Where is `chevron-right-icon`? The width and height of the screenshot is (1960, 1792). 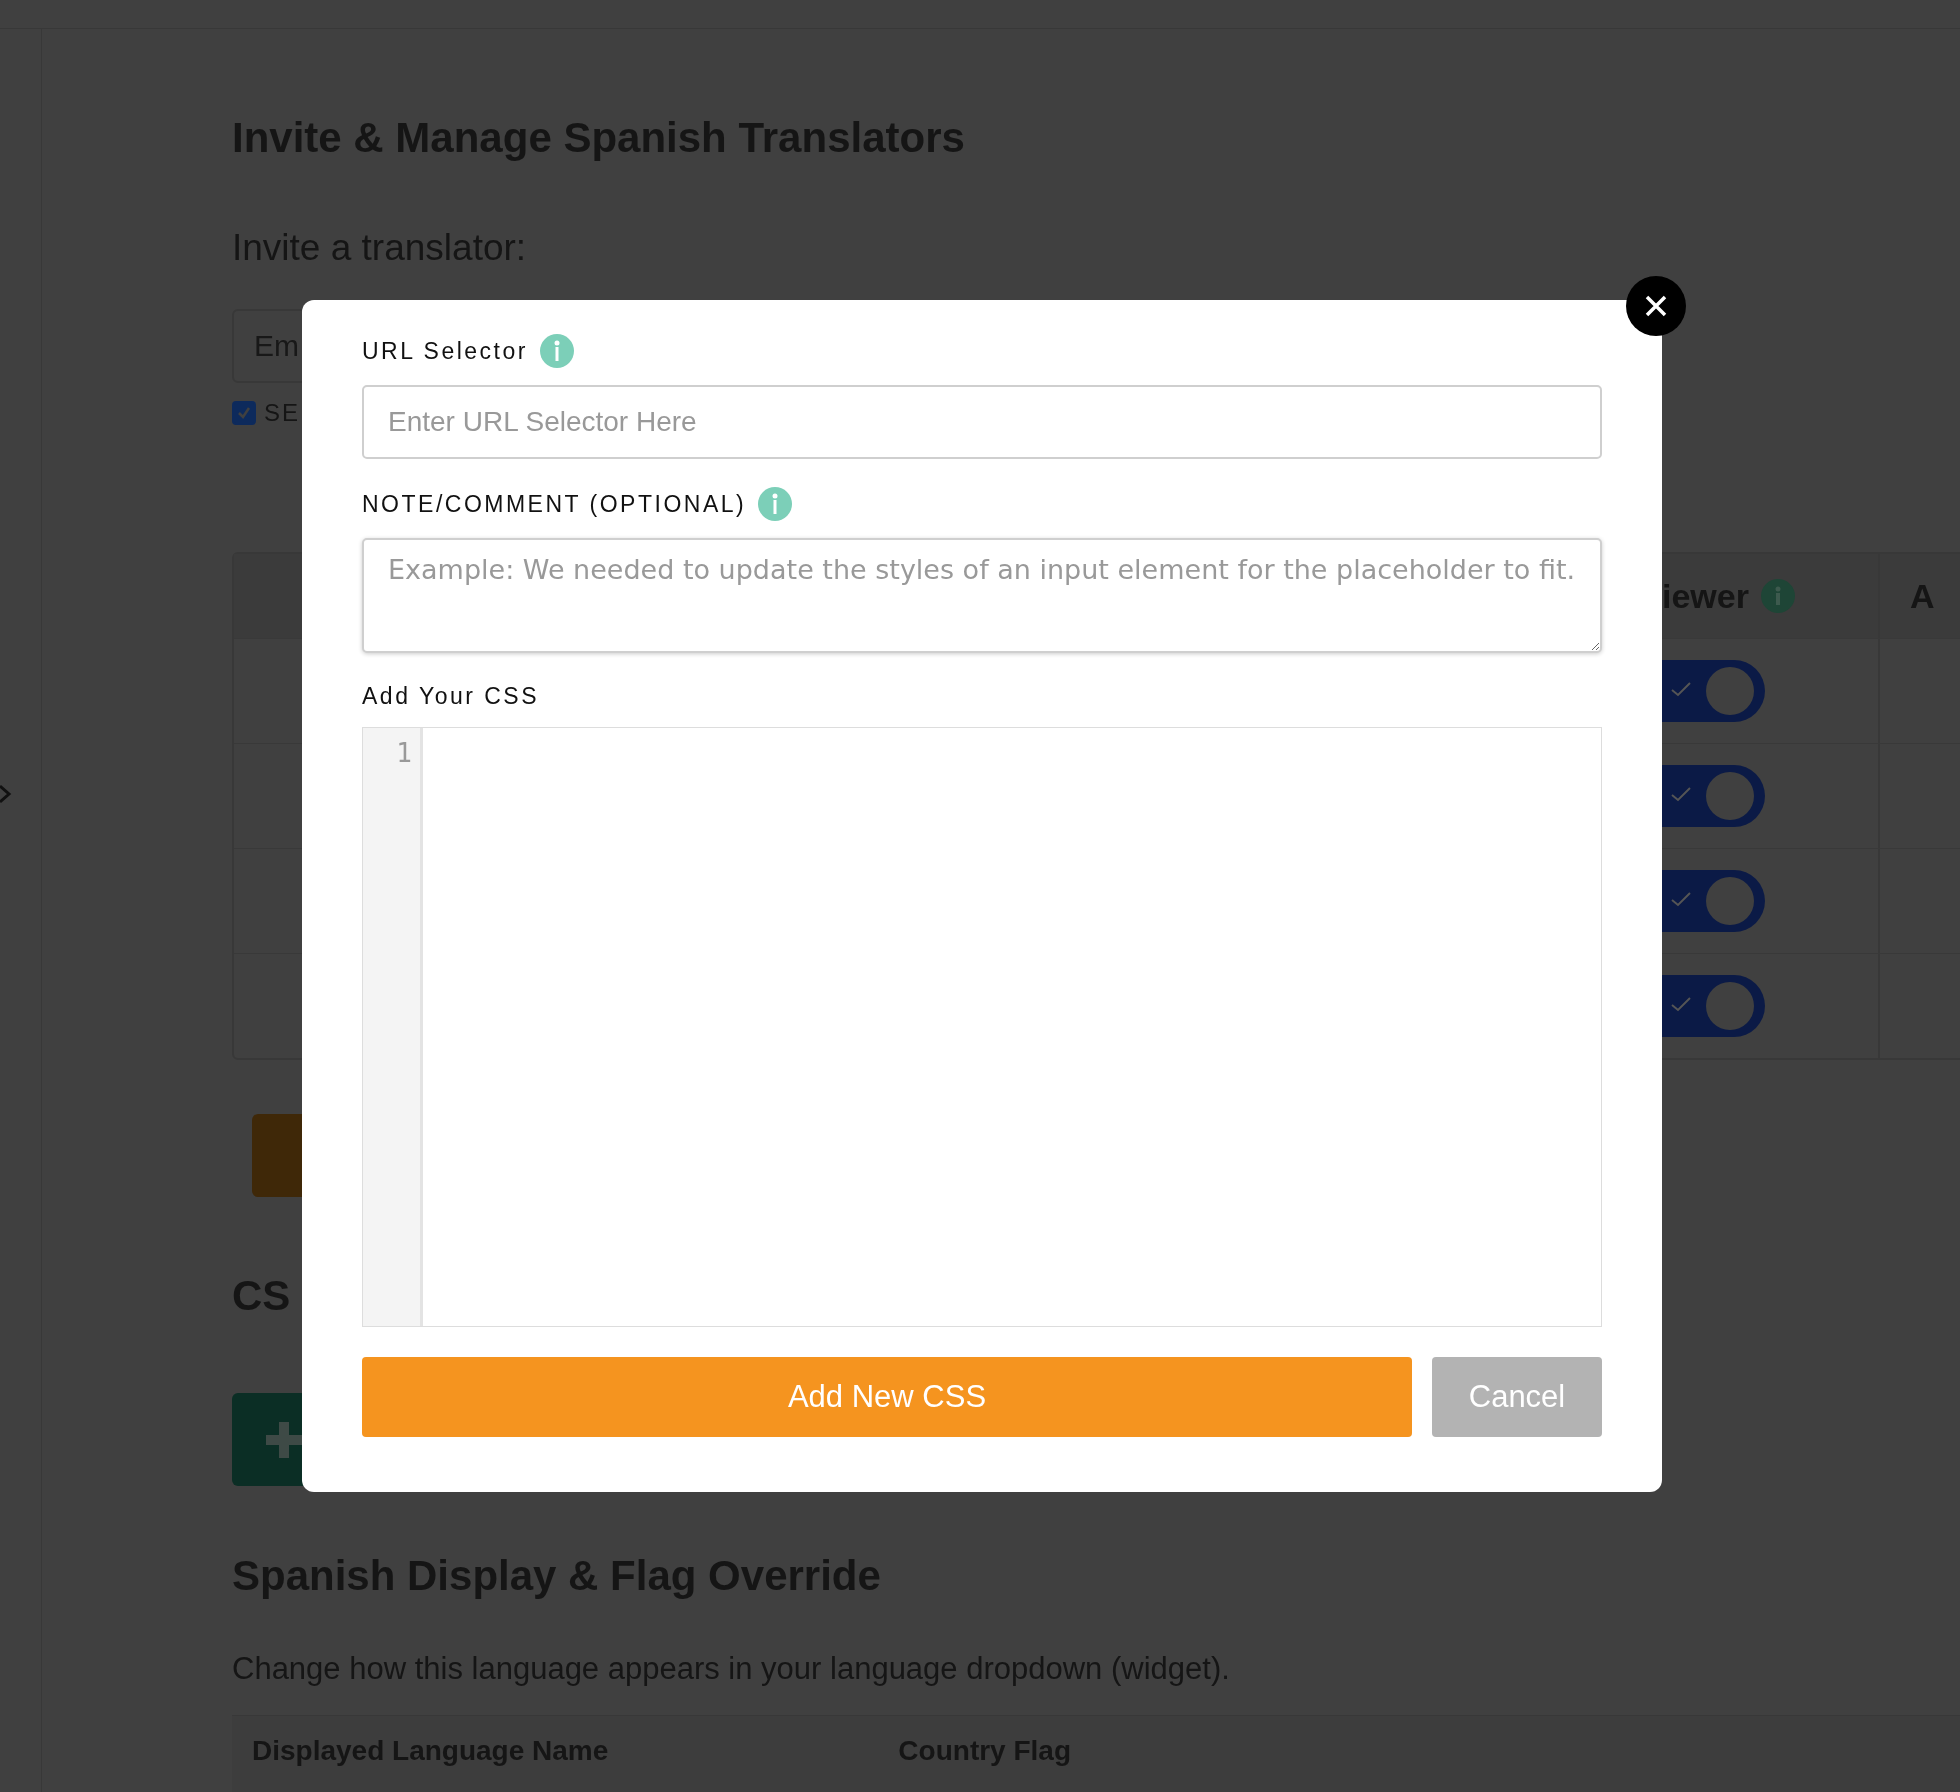 chevron-right-icon is located at coordinates (6, 794).